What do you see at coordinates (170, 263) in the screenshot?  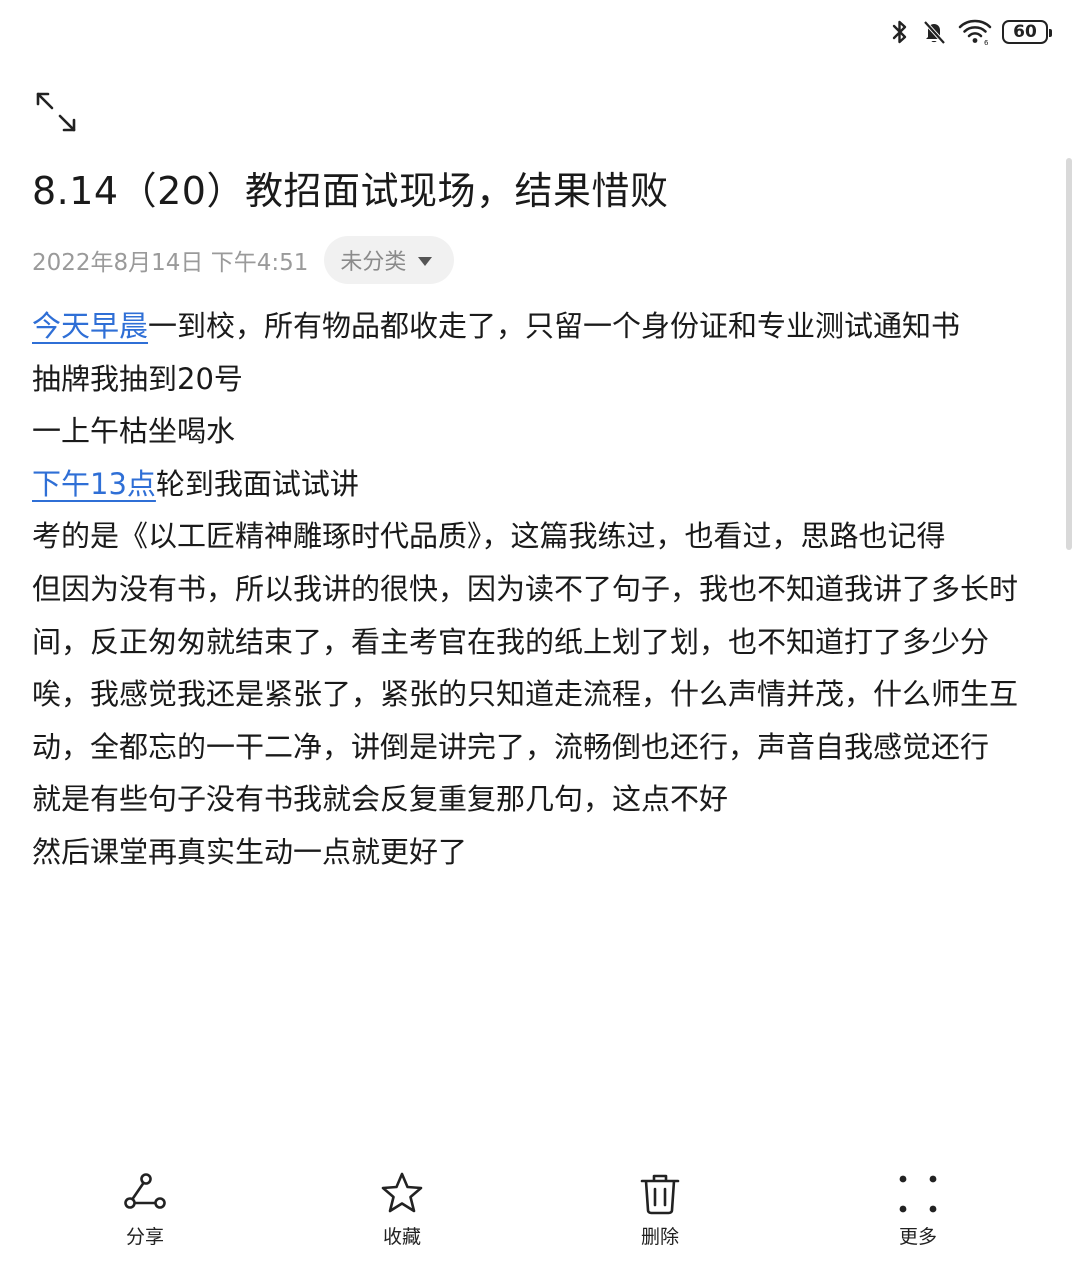 I see `note-date: 2022年8月14日 下午4:51` at bounding box center [170, 263].